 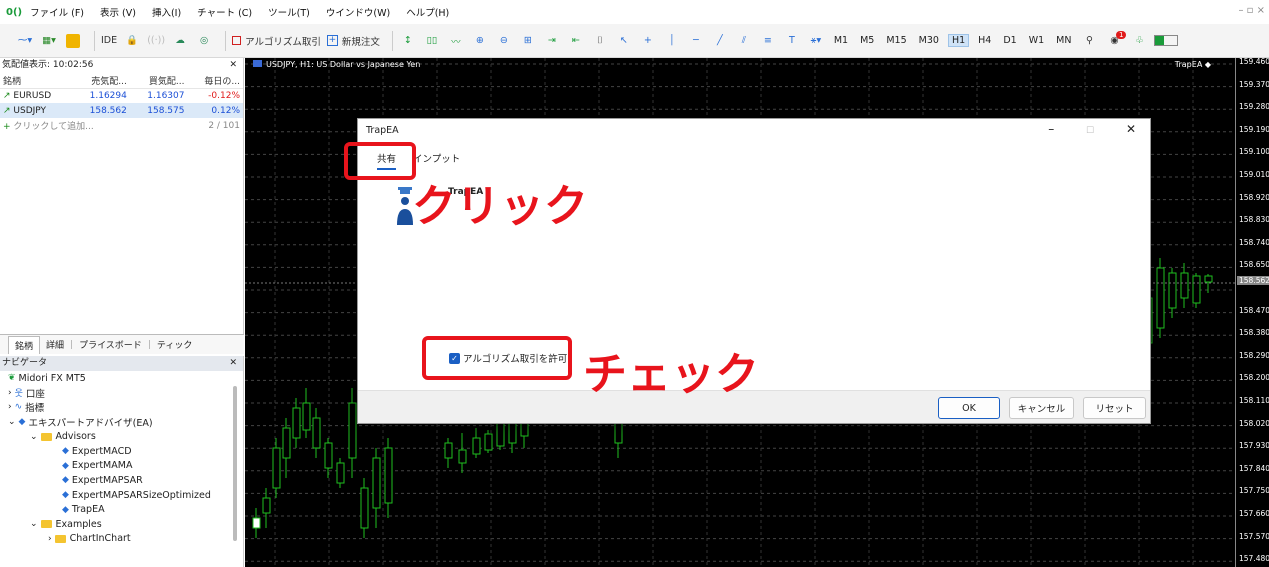 What do you see at coordinates (1089, 41) in the screenshot?
I see `search-icon: ⚲` at bounding box center [1089, 41].